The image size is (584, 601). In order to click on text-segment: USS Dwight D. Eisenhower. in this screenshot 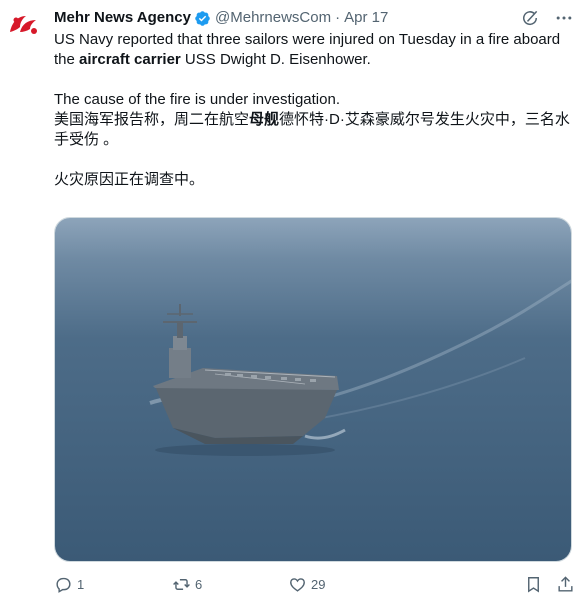, I will do `click(275, 59)`.